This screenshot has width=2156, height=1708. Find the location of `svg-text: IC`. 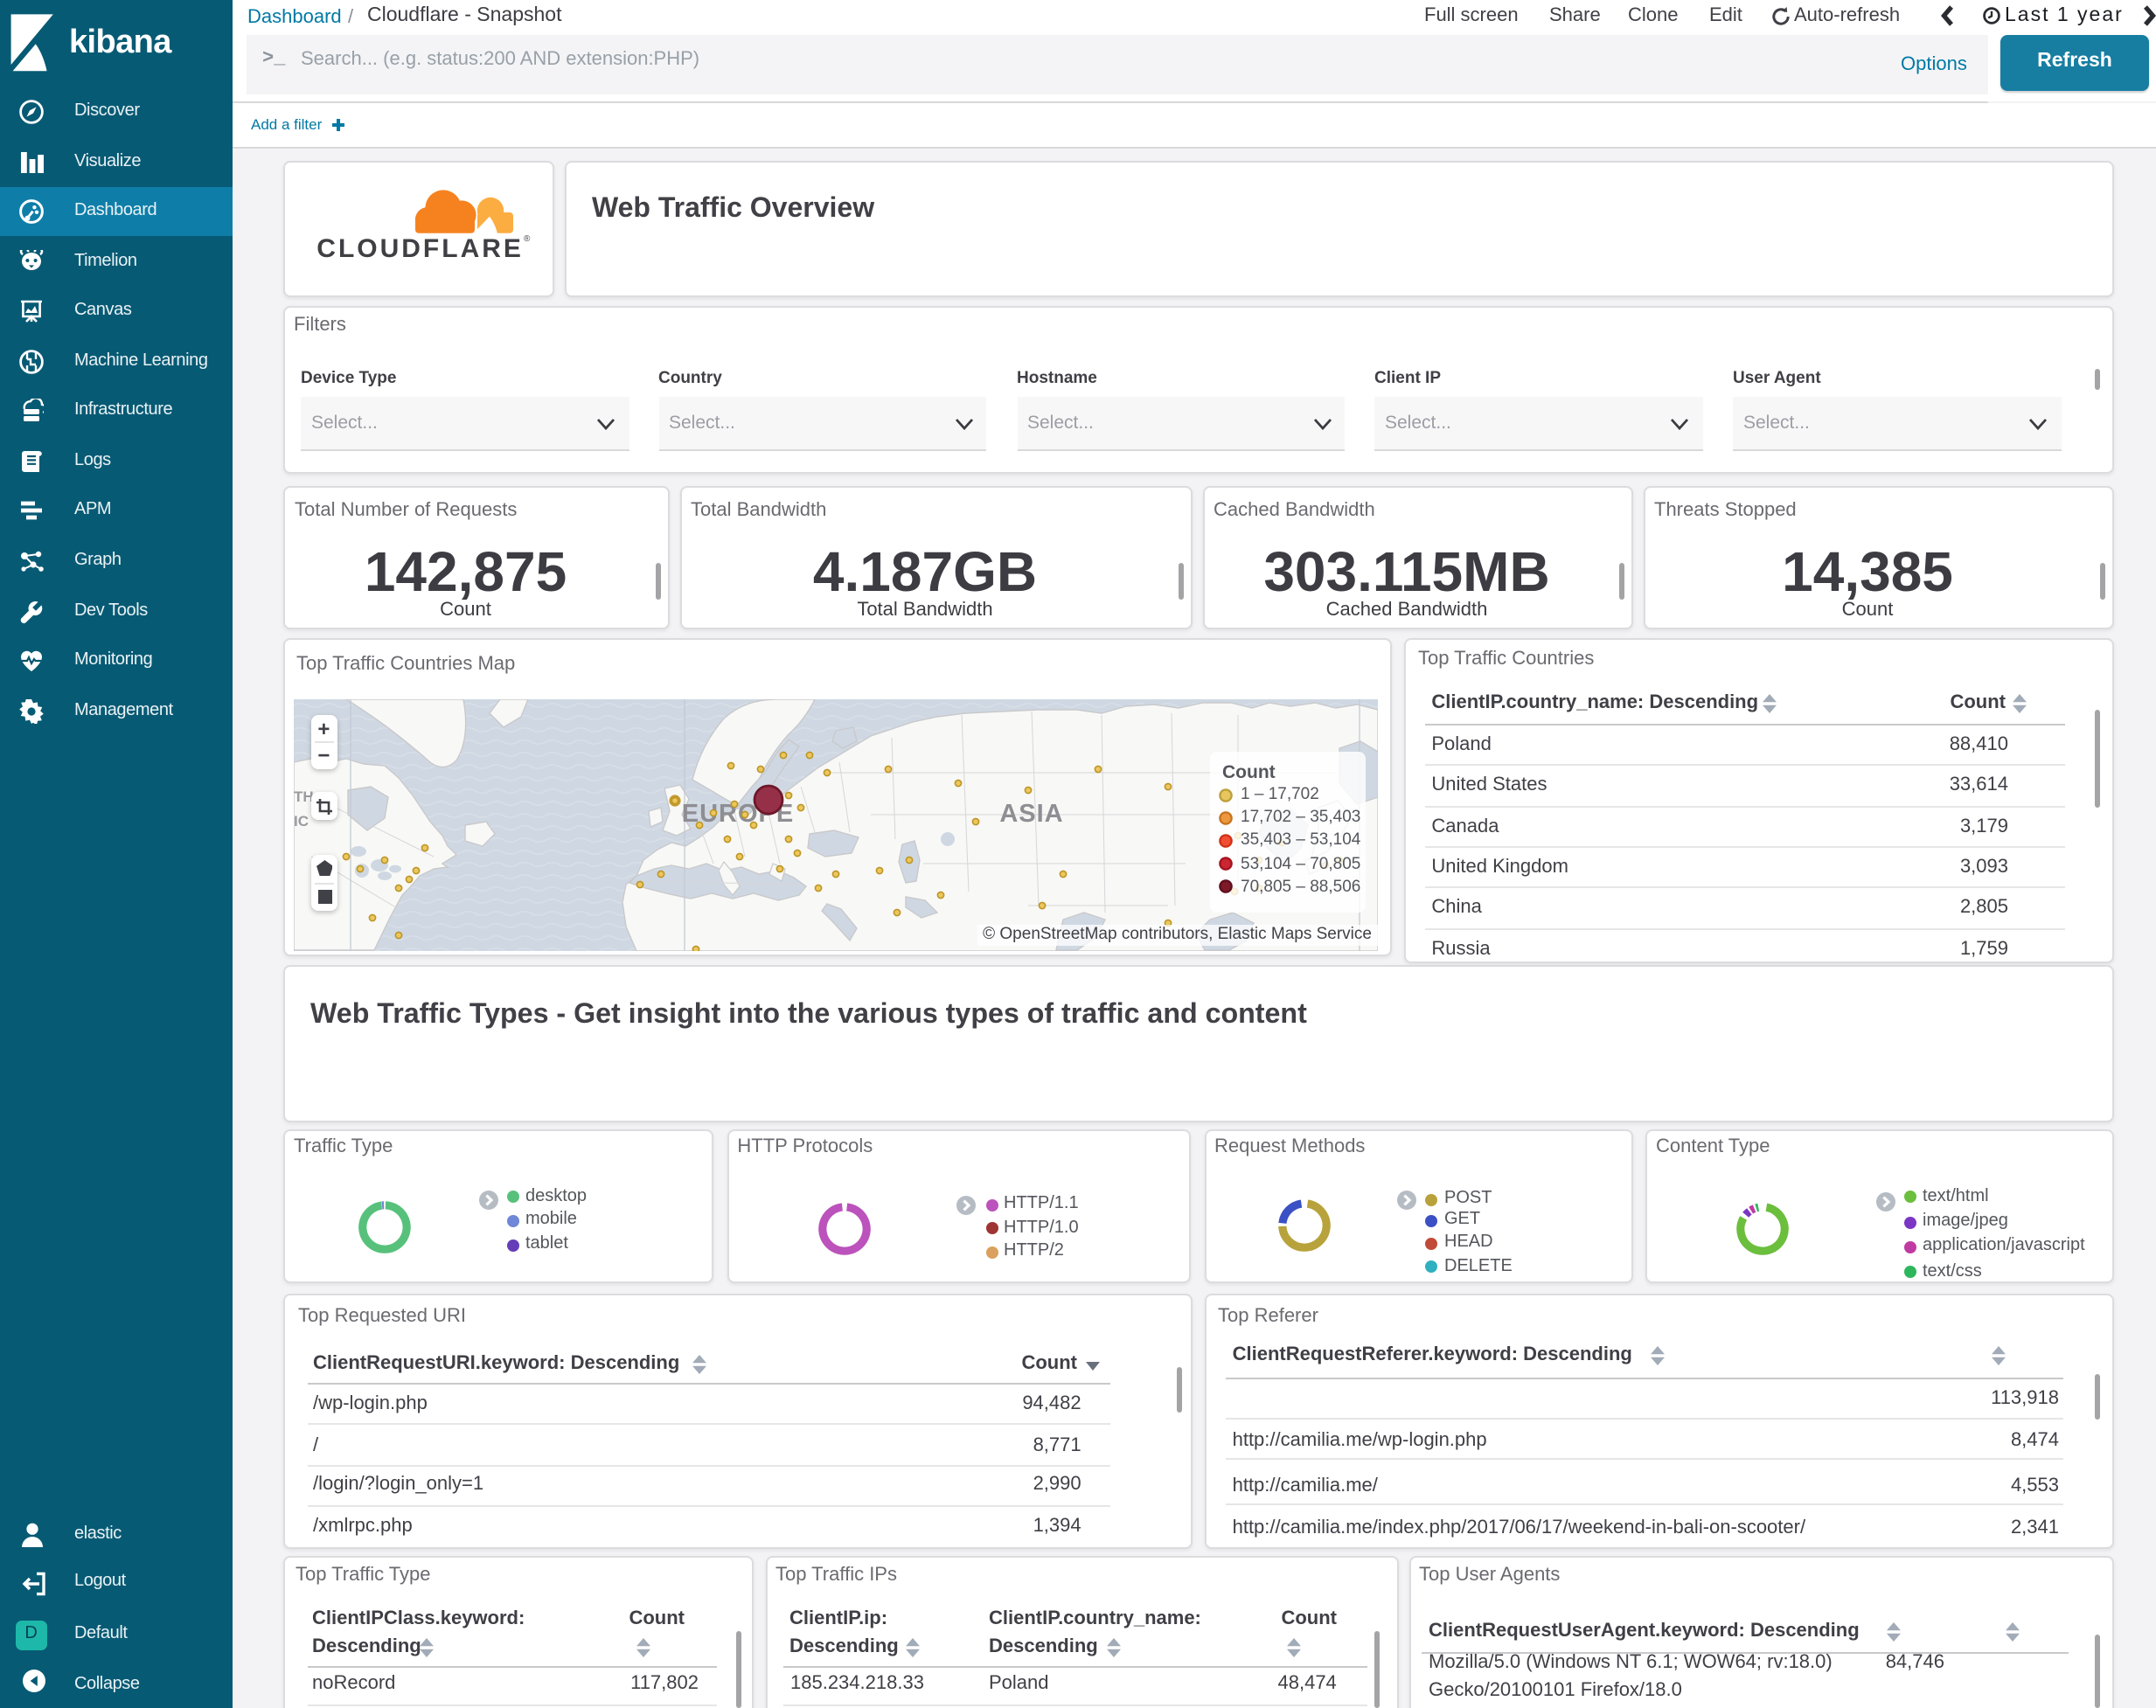

svg-text: IC is located at coordinates (300, 821).